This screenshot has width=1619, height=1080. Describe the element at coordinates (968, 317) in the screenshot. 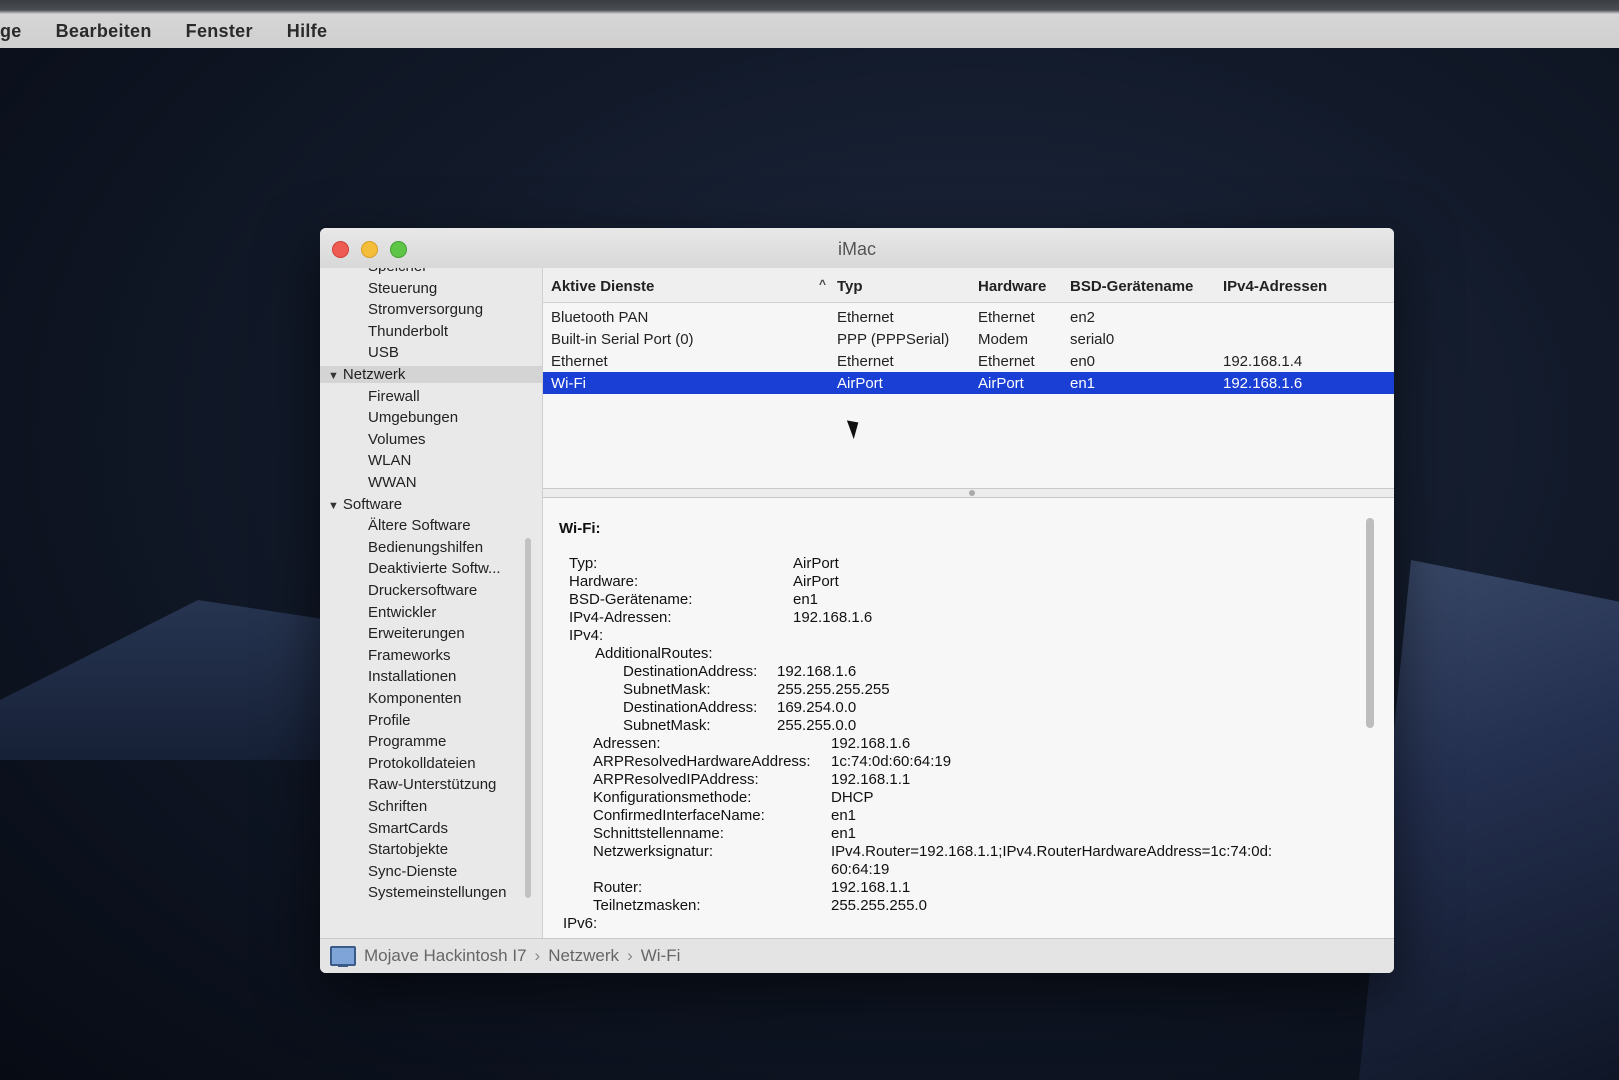

I see `table-row: Bluetooth PAN Ethernet Ethernet en2` at that location.